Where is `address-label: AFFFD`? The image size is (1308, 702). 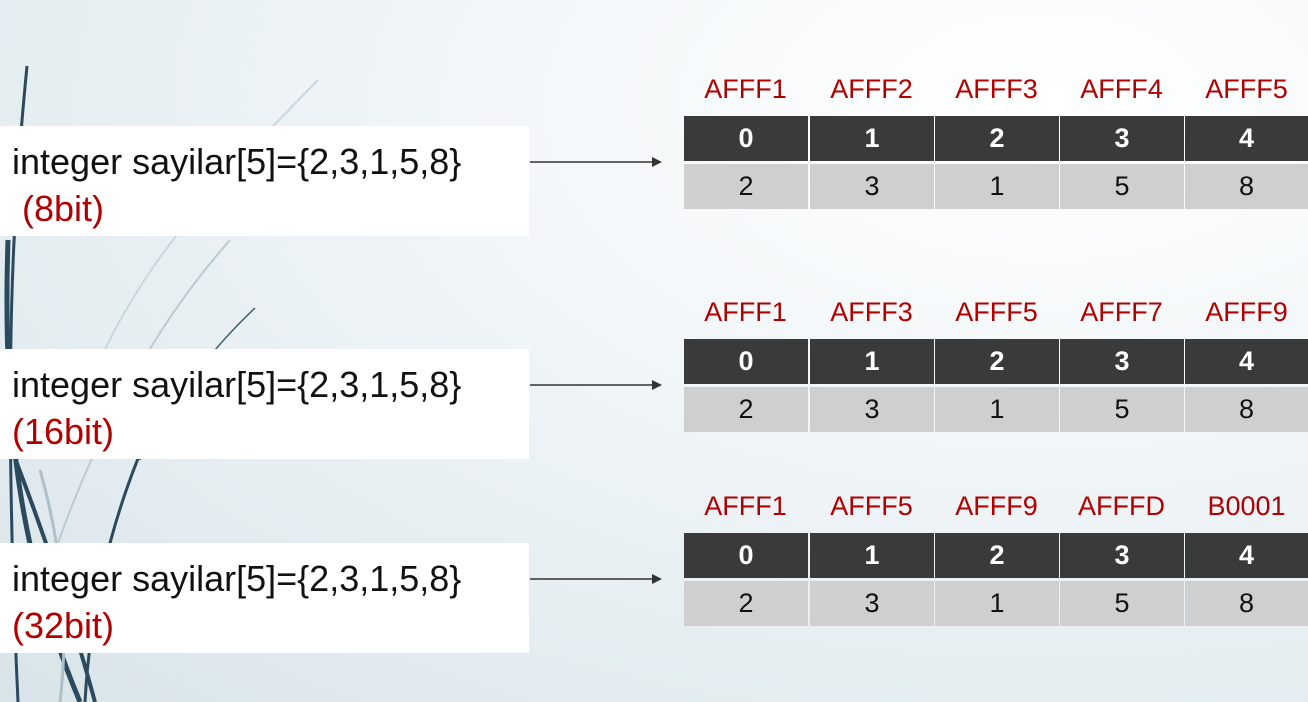 address-label: AFFFD is located at coordinates (1121, 506).